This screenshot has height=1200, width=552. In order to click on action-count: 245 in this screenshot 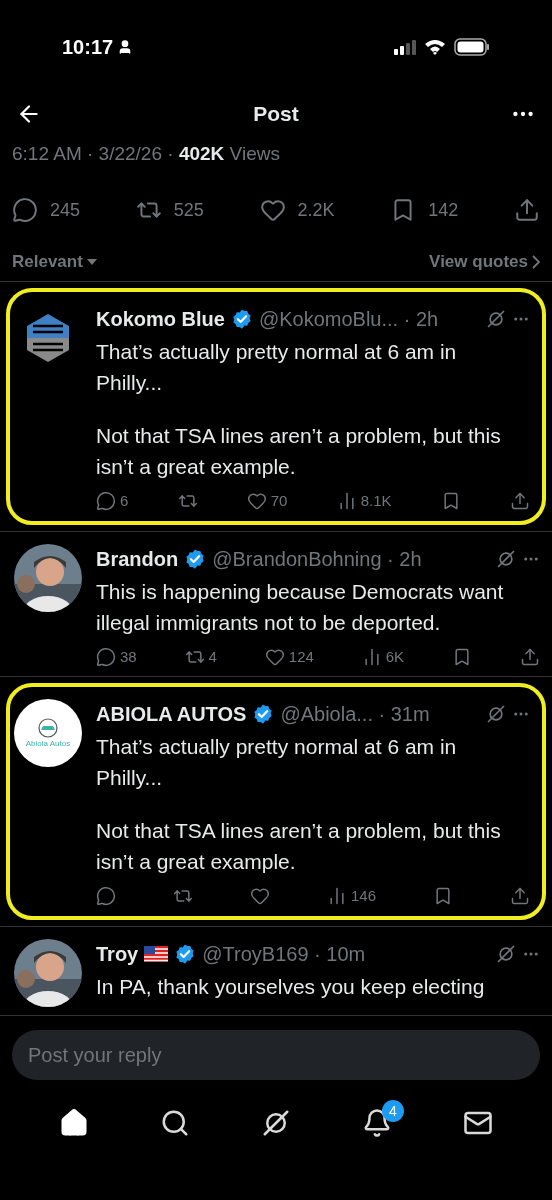, I will do `click(65, 210)`.